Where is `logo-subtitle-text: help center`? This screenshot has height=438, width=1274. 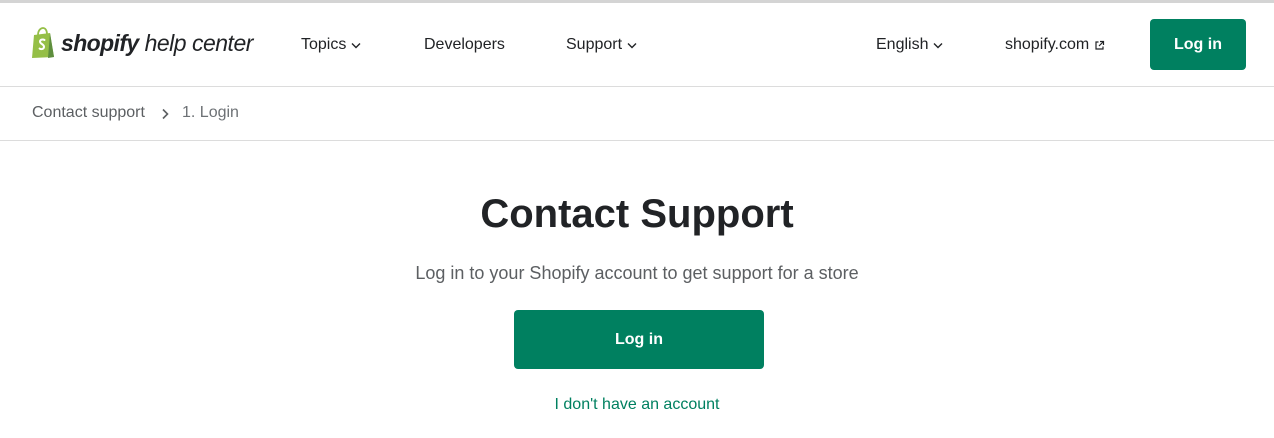 logo-subtitle-text: help center is located at coordinates (199, 42).